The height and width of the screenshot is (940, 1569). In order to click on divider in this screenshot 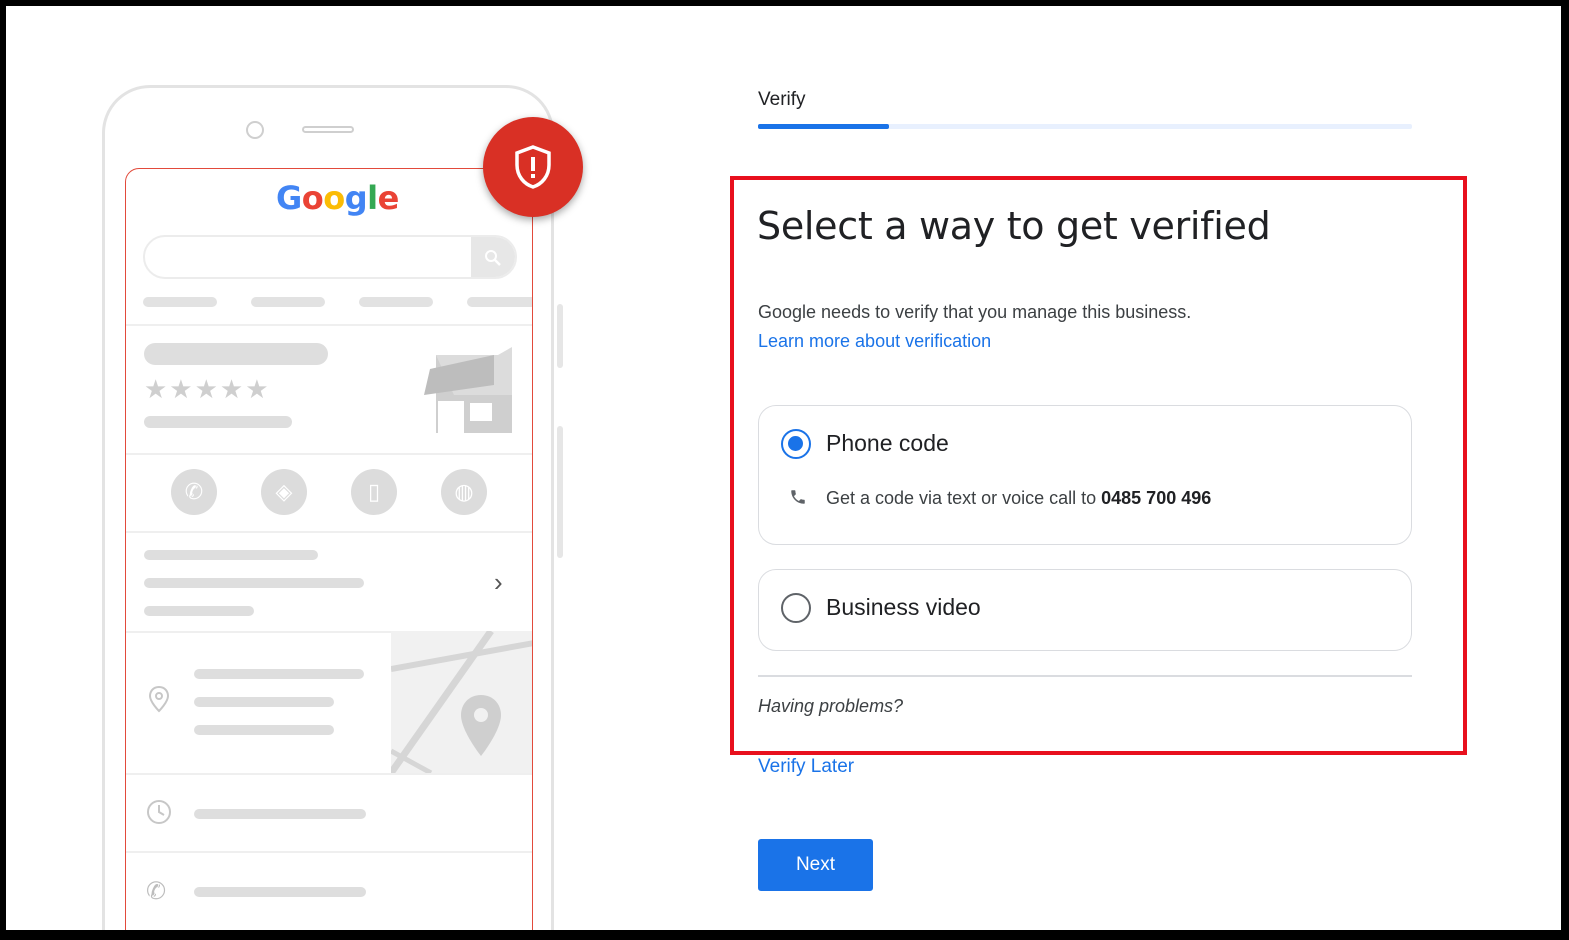, I will do `click(1085, 676)`.